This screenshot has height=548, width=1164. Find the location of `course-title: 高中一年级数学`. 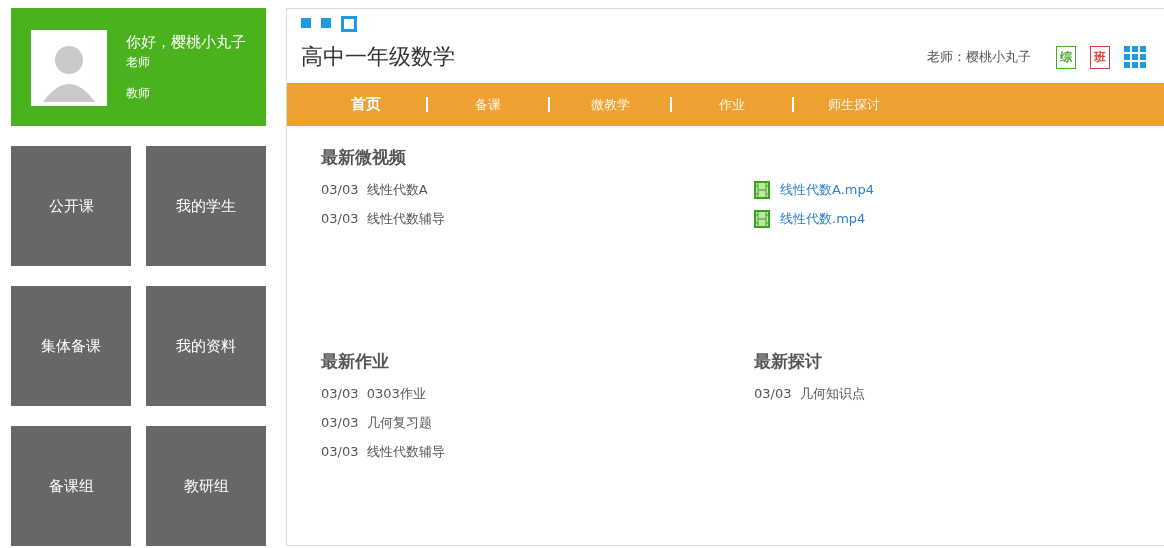

course-title: 高中一年级数学 is located at coordinates (378, 57).